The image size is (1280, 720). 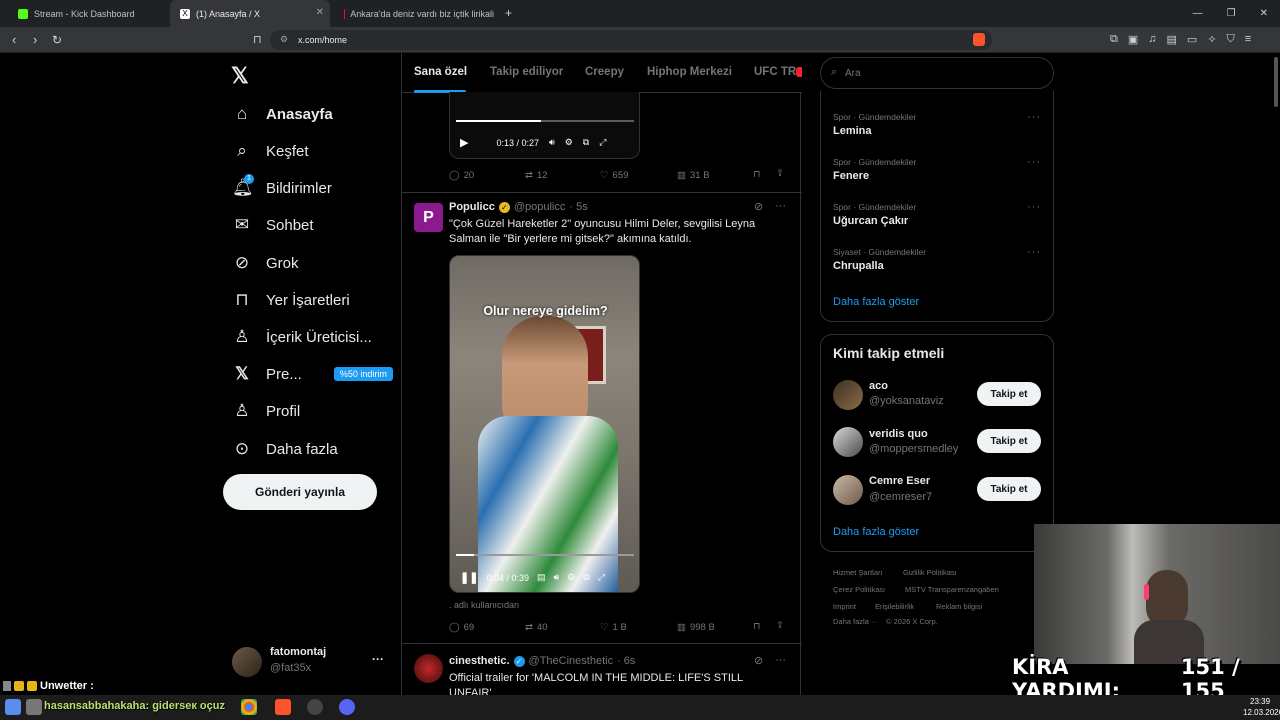 I want to click on tab-following: Takip ediliyor, so click(x=526, y=72).